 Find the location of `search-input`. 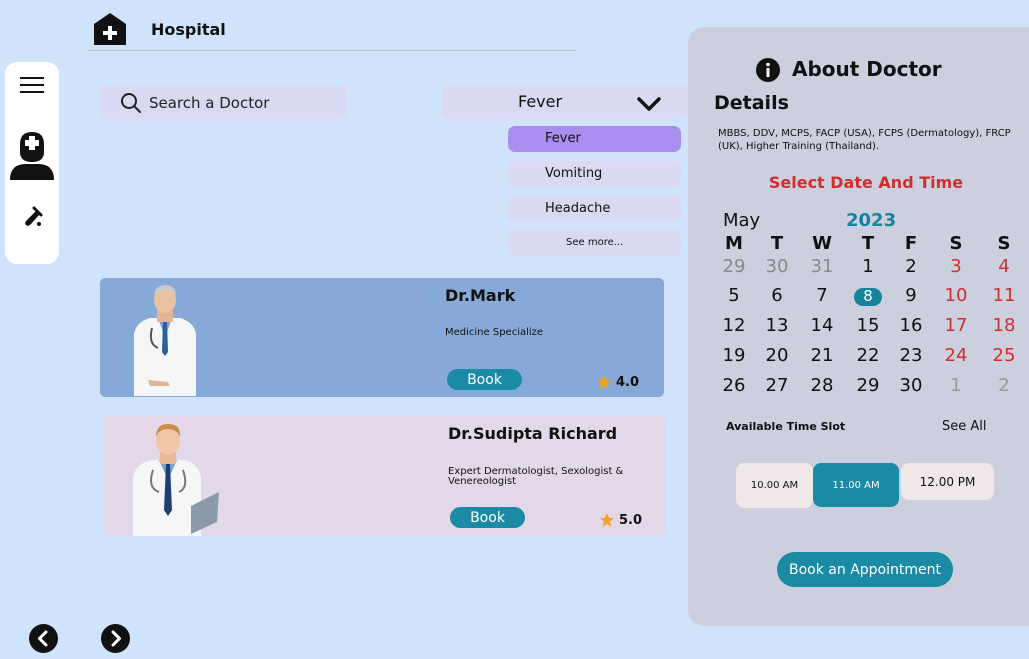

search-input is located at coordinates (239, 102).